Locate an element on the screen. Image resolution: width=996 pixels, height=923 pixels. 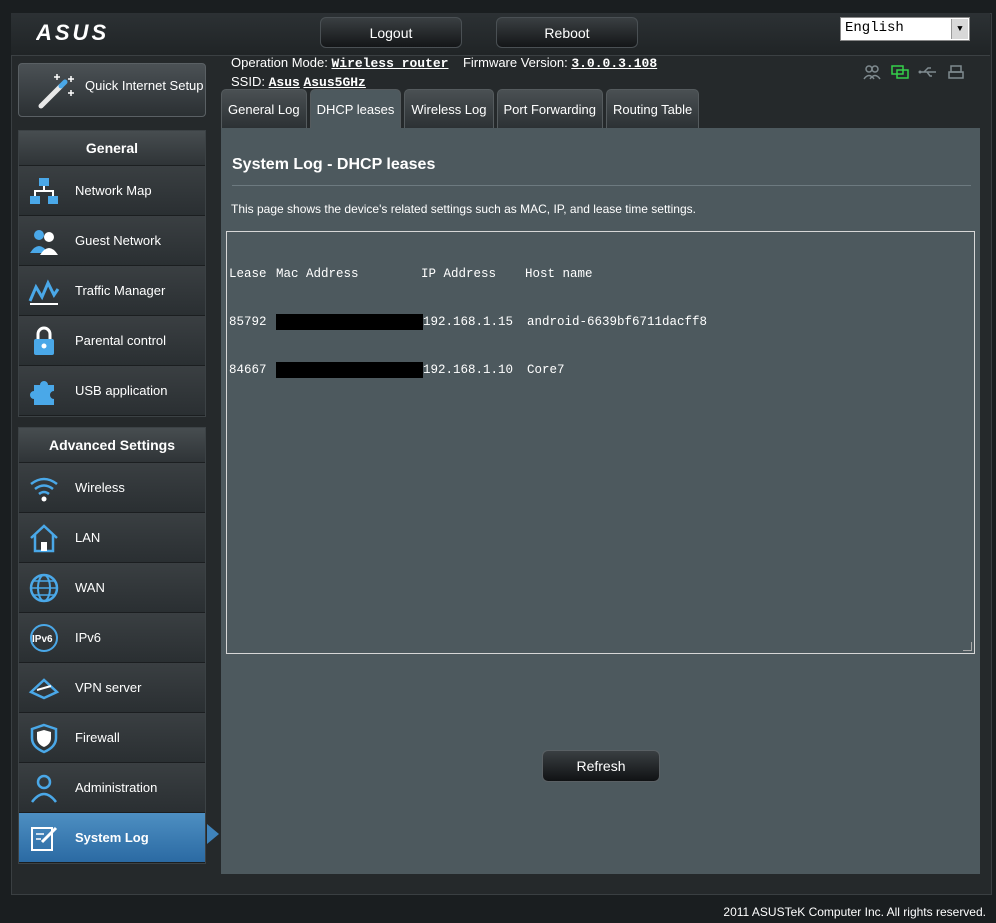
language-select: English ▼ is located at coordinates (905, 29).